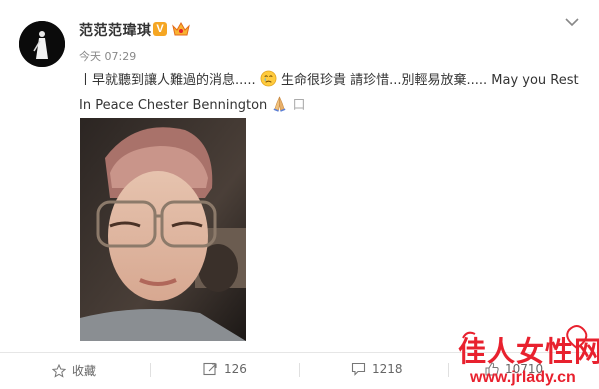 This screenshot has width=599, height=389. Describe the element at coordinates (268, 78) in the screenshot. I see `crying-face-icon` at that location.